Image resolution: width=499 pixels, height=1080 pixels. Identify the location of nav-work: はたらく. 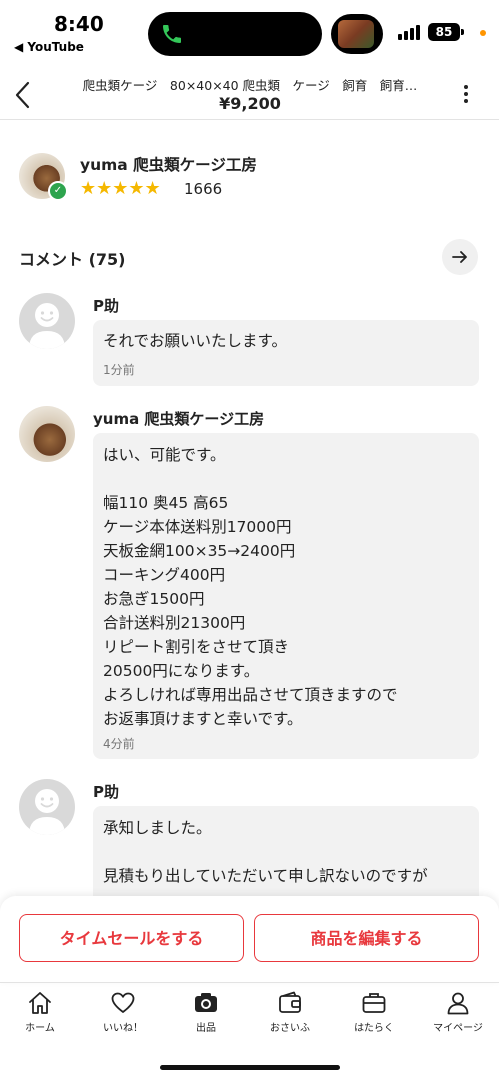
(374, 1013).